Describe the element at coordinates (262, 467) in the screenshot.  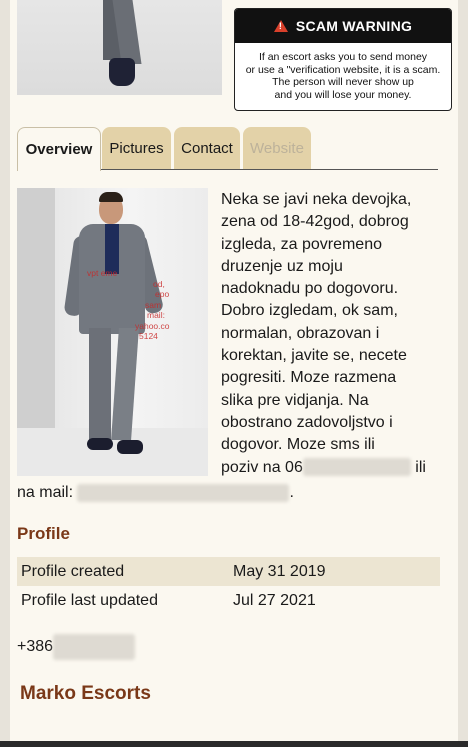
I see `description-phone-start: poziv na 06` at that location.